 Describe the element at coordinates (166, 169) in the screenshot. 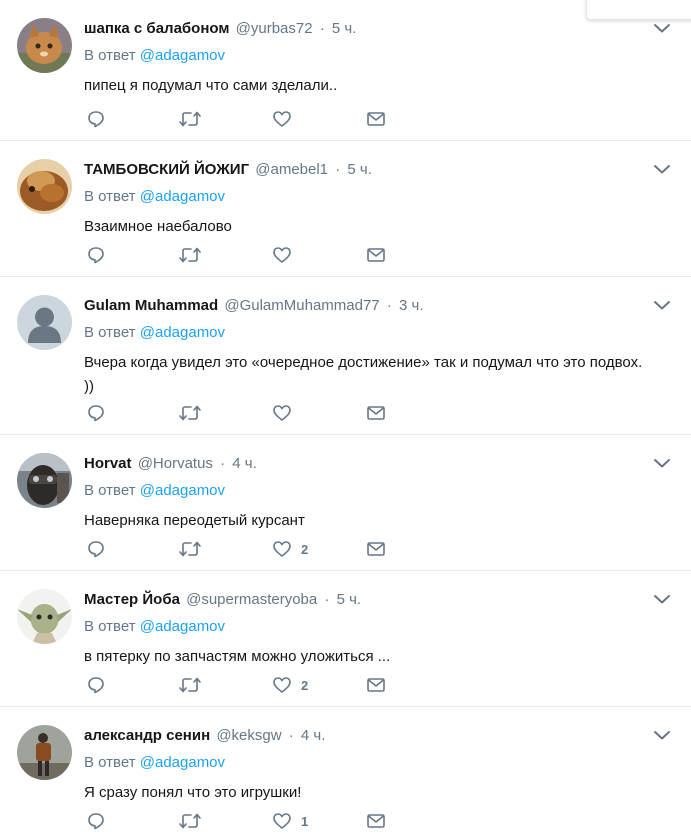

I see `user-fullname: ТАМБОВСКИЙ ЙОЖИГ` at that location.